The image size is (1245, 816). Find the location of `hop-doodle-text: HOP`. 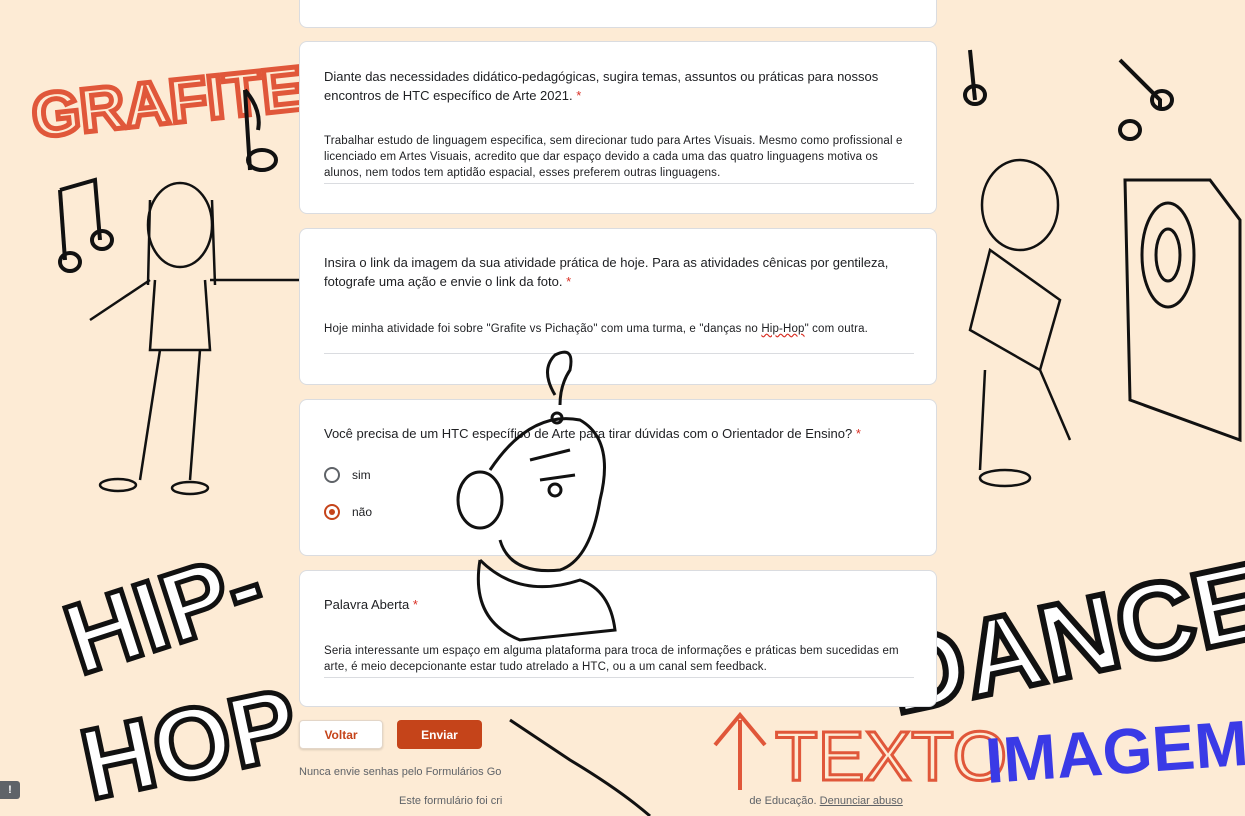

hop-doodle-text: HOP is located at coordinates (189, 741).